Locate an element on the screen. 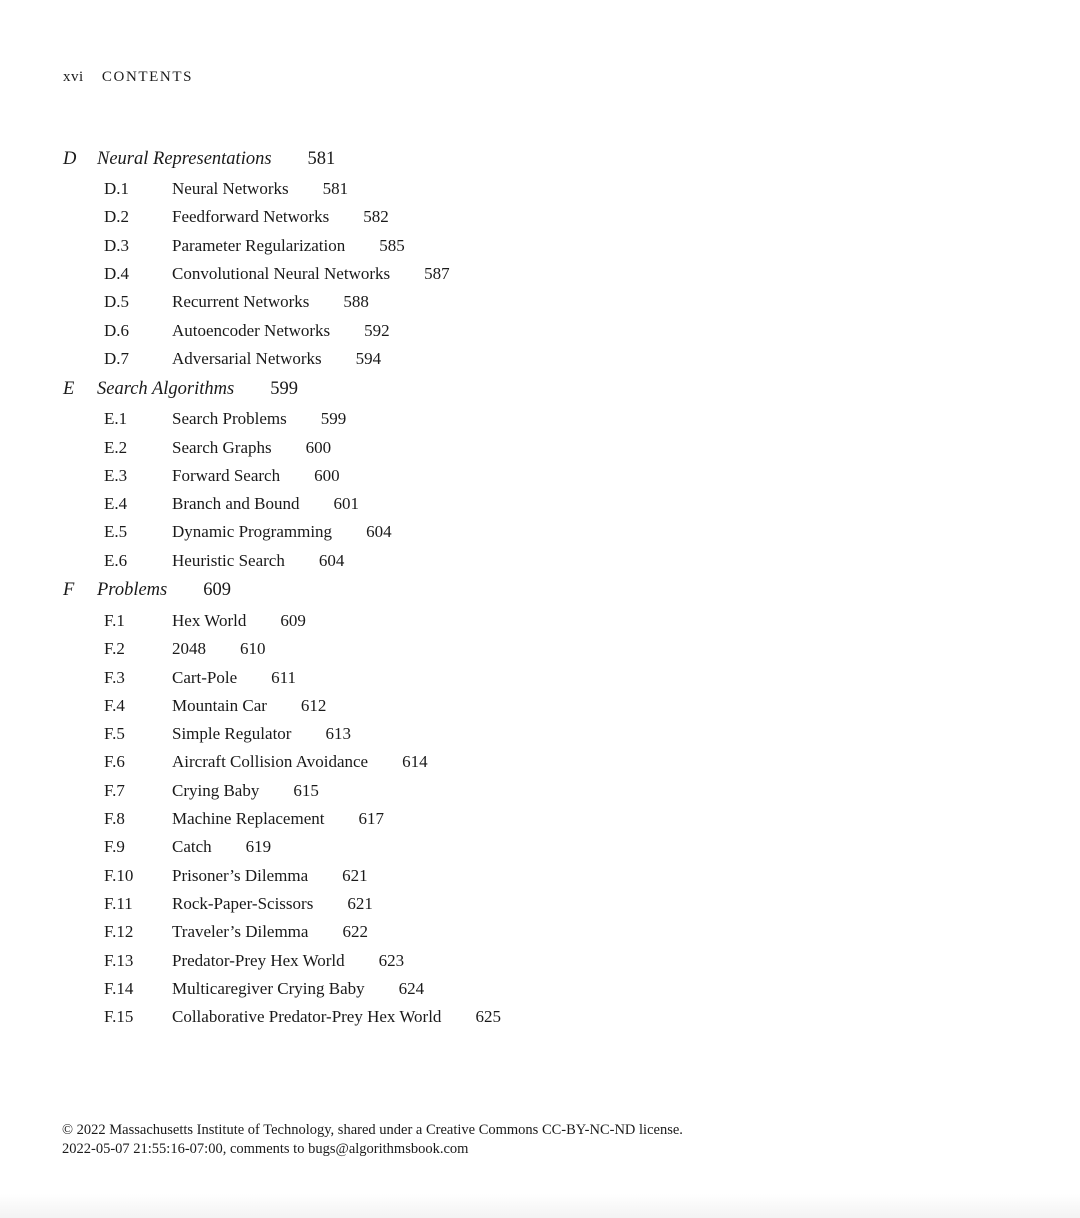  toc-section: E.6 Heuristic Search 604 is located at coordinates (282, 561).